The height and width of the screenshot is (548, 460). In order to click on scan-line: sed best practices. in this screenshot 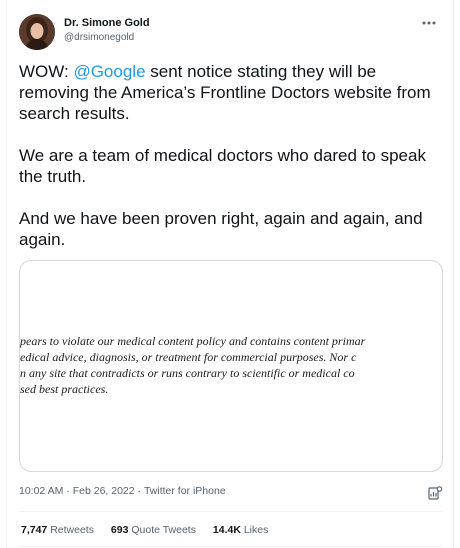, I will do `click(64, 389)`.